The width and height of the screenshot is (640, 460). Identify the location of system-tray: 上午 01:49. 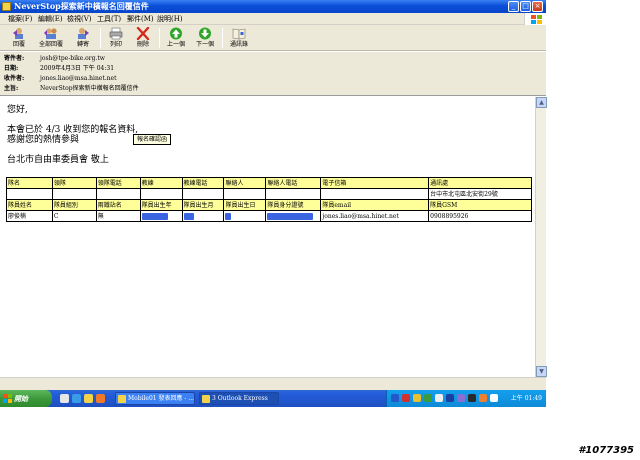
(466, 398).